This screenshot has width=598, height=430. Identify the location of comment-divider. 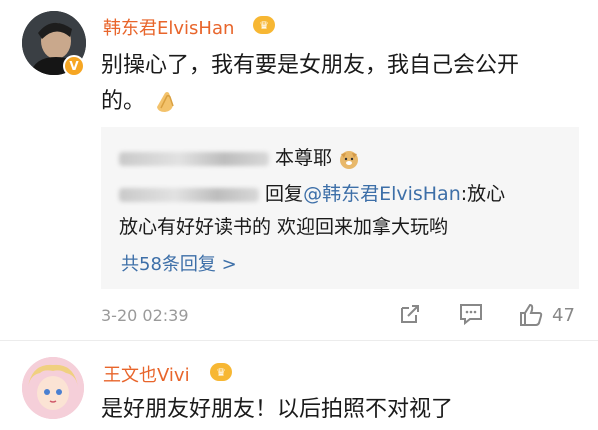
(299, 340).